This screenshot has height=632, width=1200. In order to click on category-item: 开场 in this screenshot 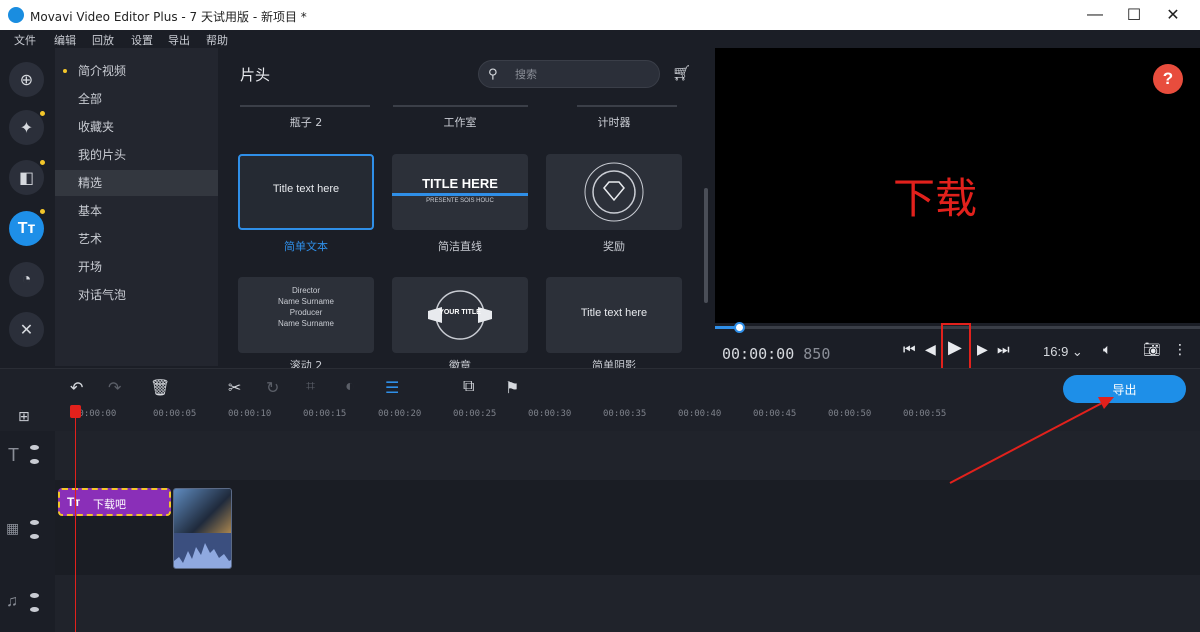, I will do `click(136, 267)`.